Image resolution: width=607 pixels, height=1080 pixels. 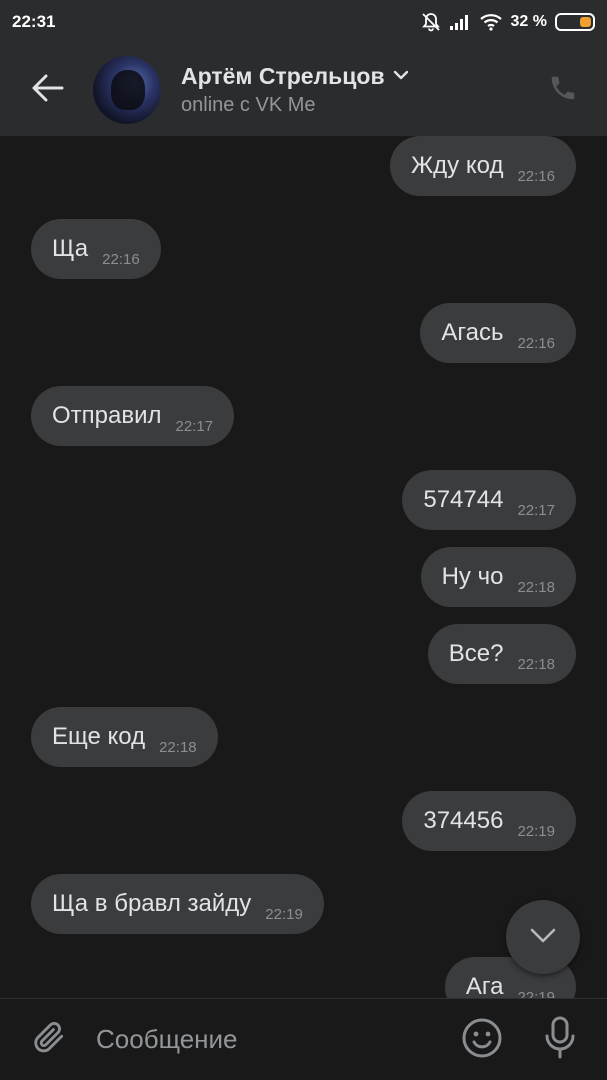 What do you see at coordinates (491, 22) in the screenshot?
I see `wifi-icon` at bounding box center [491, 22].